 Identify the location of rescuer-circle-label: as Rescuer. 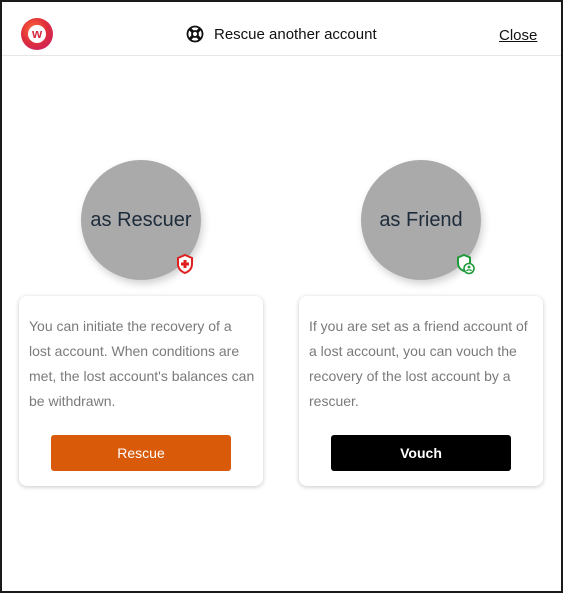
(141, 219).